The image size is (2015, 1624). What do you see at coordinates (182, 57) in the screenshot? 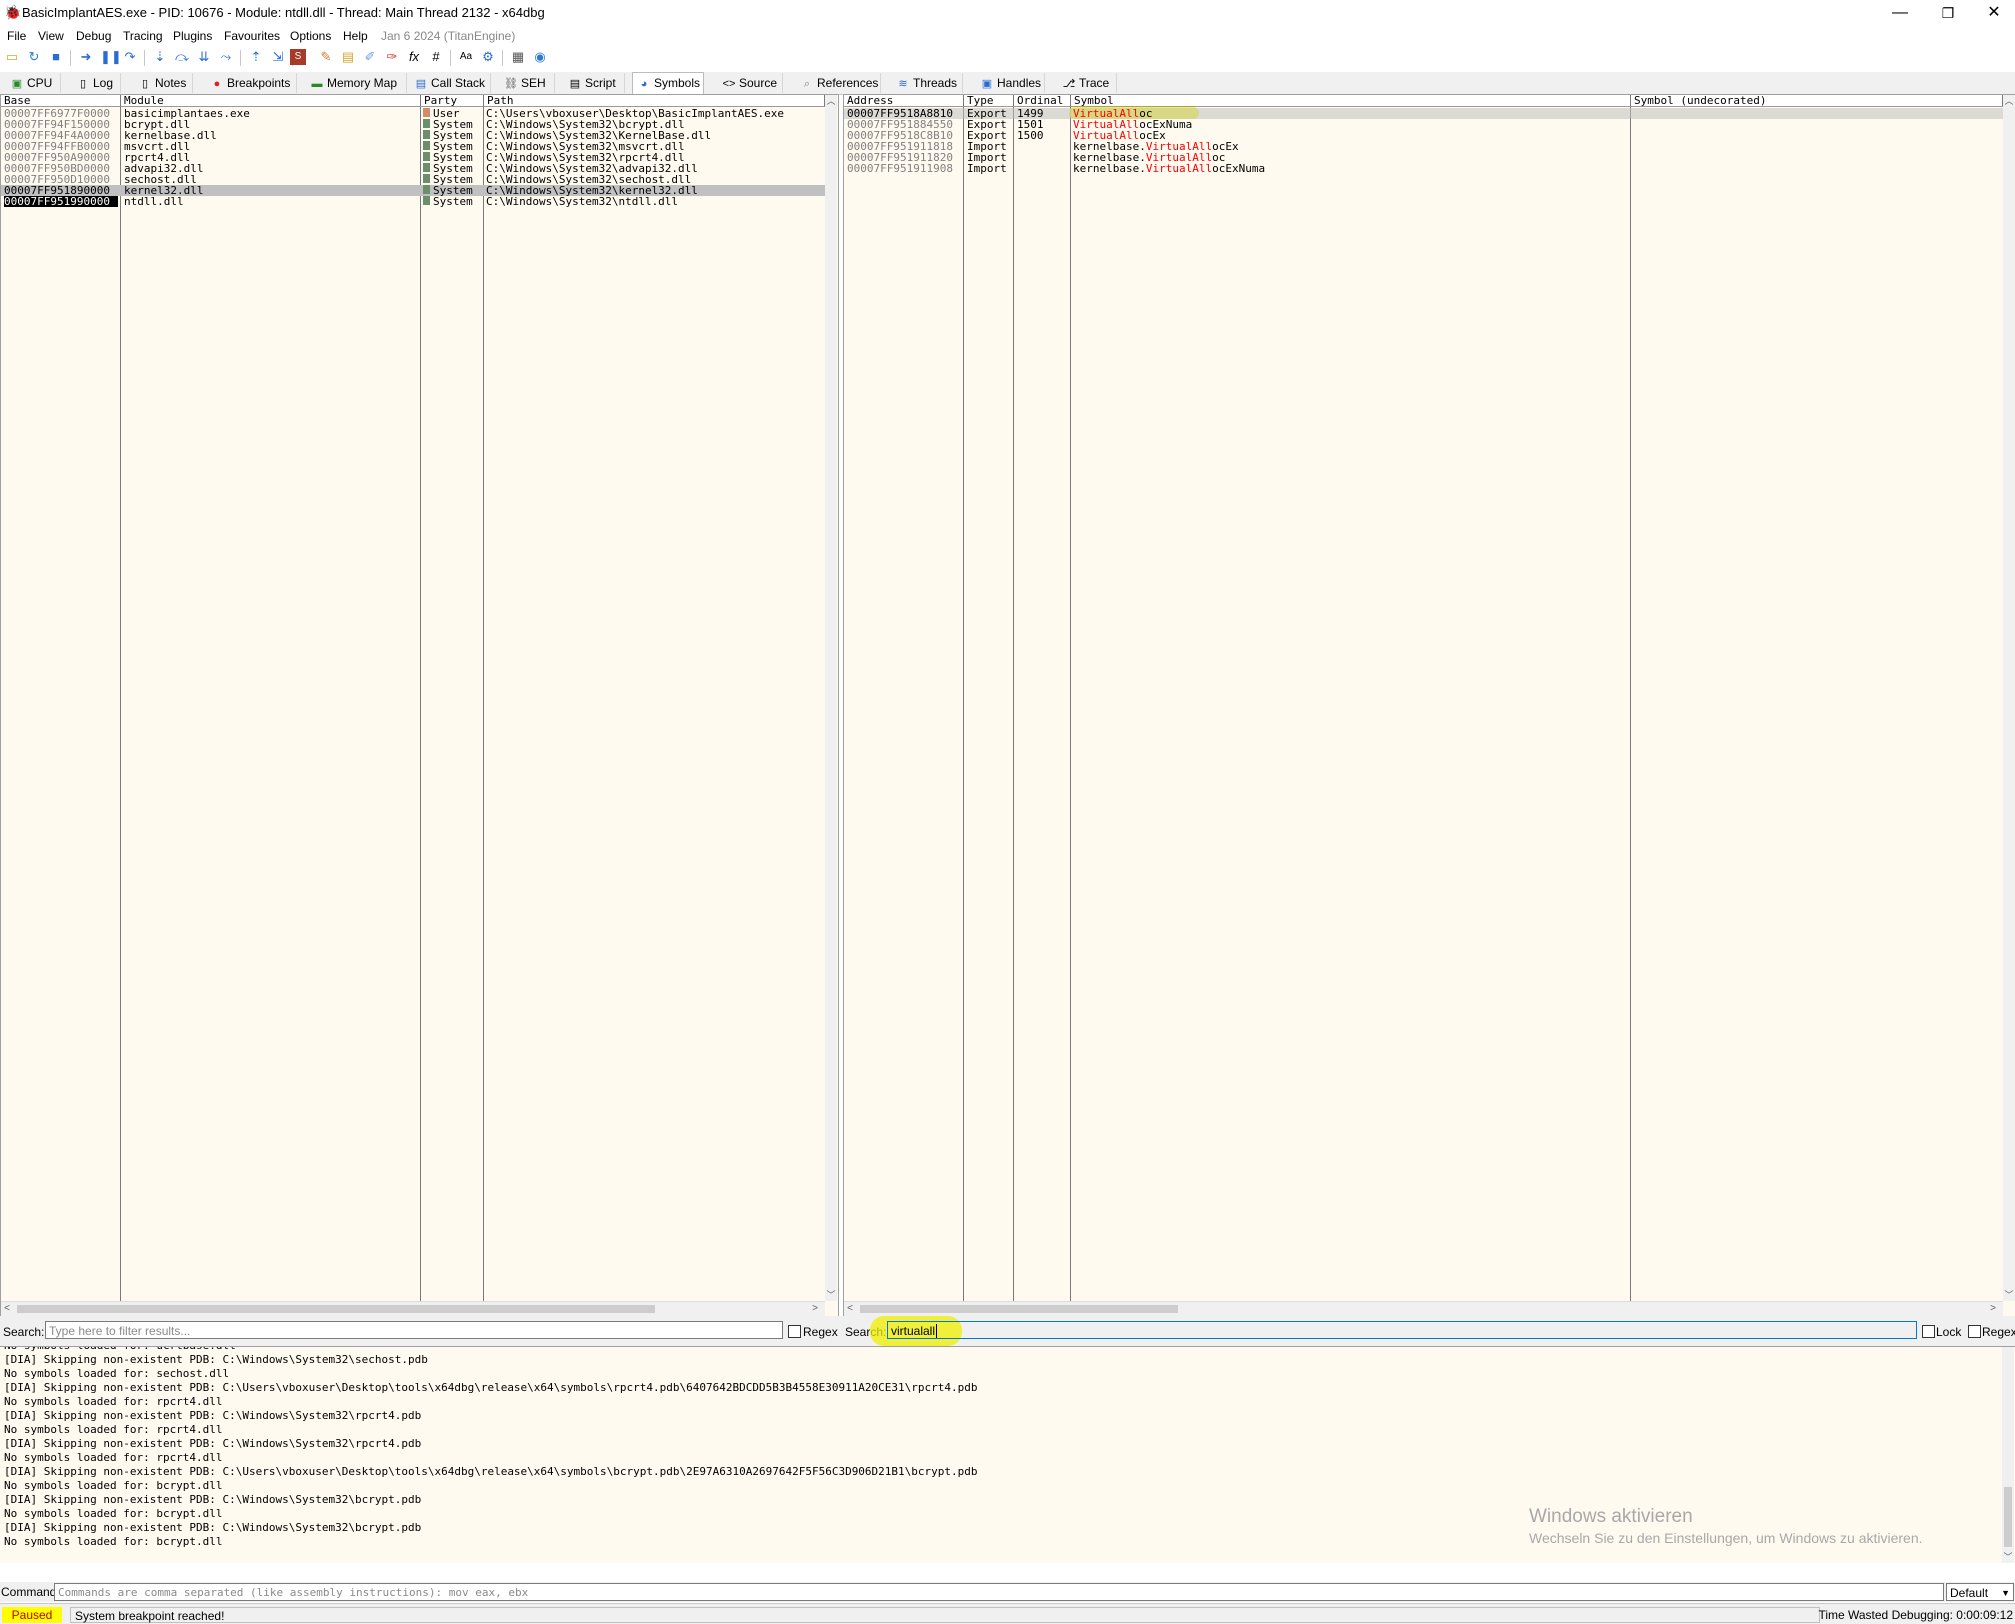
I see `step-over-icon: ⤼` at bounding box center [182, 57].